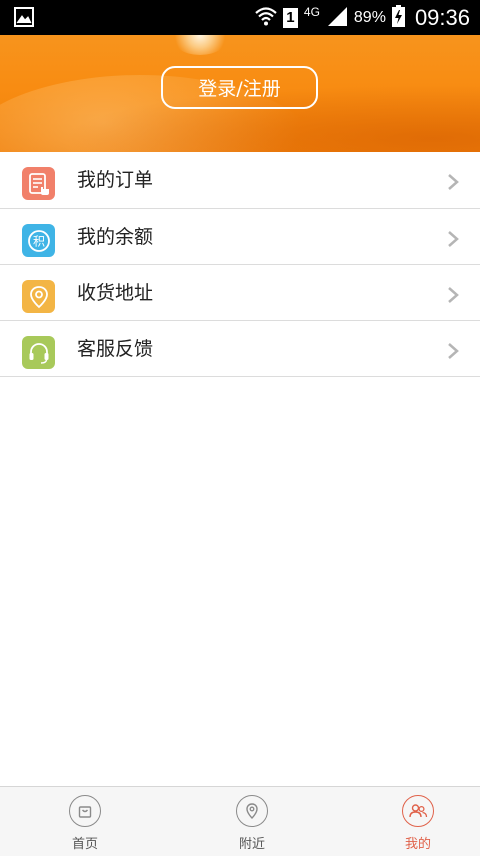  What do you see at coordinates (85, 811) in the screenshot?
I see `shopping-bag-icon` at bounding box center [85, 811].